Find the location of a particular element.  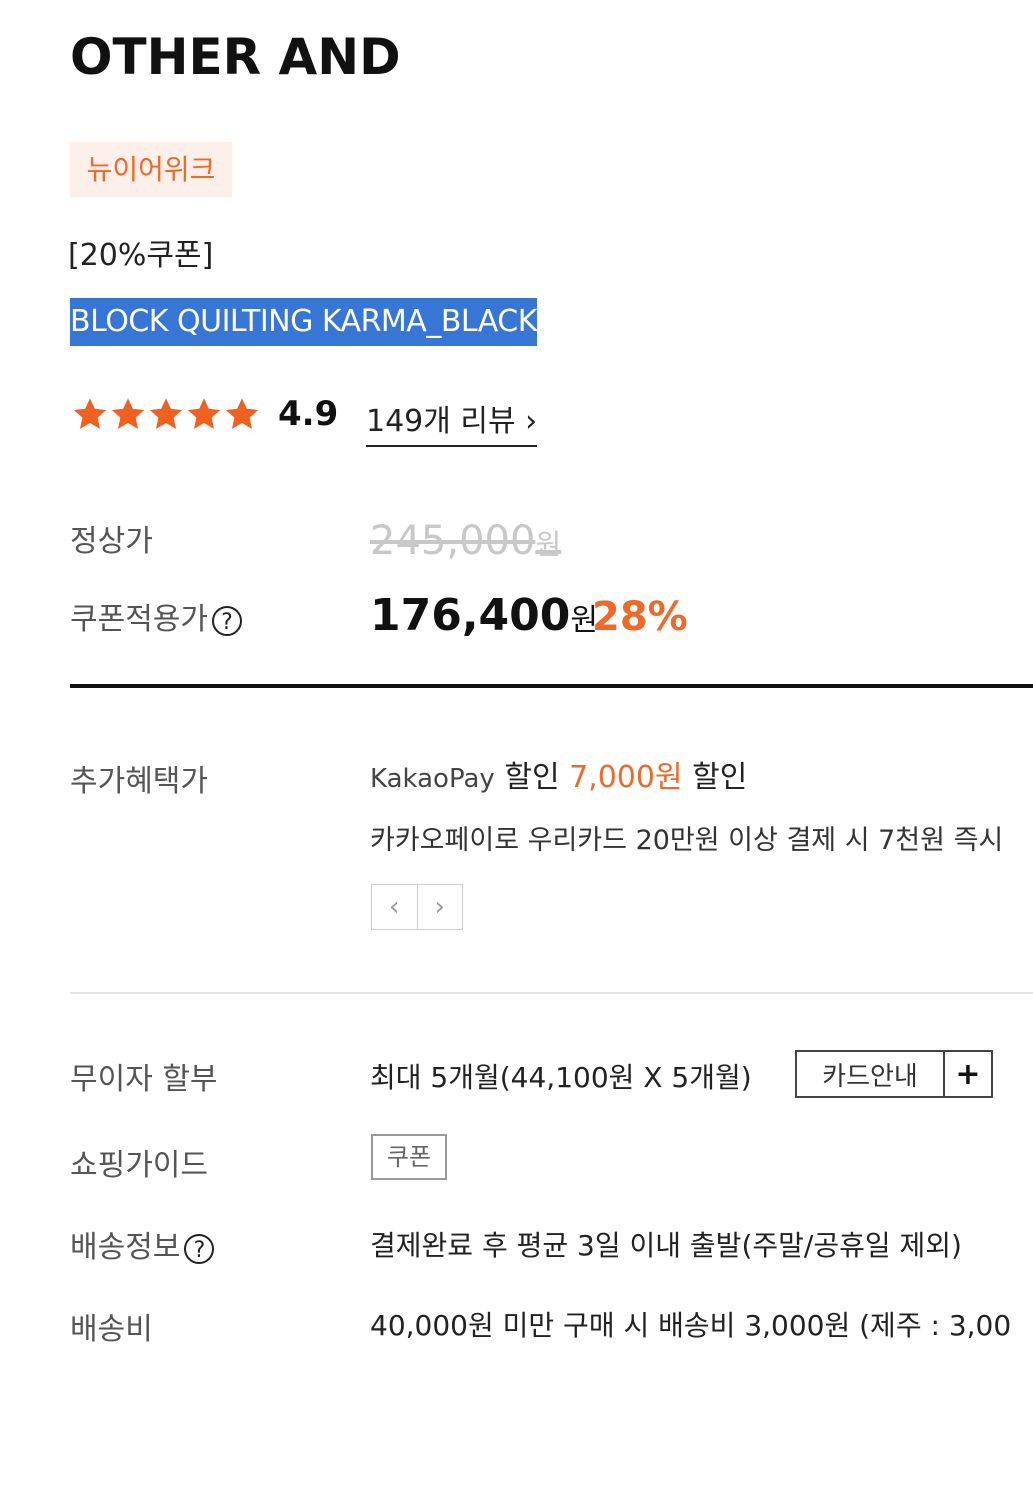

shopping-guide-label: 쇼핑가이드 is located at coordinates (139, 1165).